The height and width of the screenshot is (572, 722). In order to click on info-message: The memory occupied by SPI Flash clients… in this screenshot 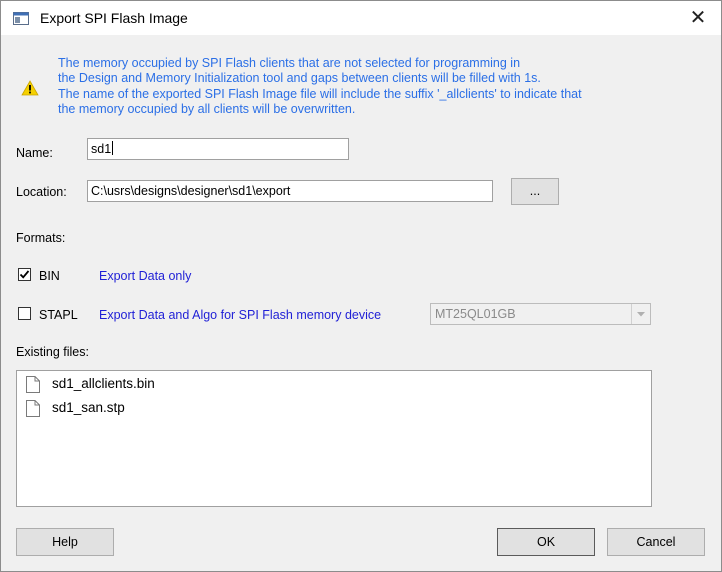, I will do `click(383, 86)`.